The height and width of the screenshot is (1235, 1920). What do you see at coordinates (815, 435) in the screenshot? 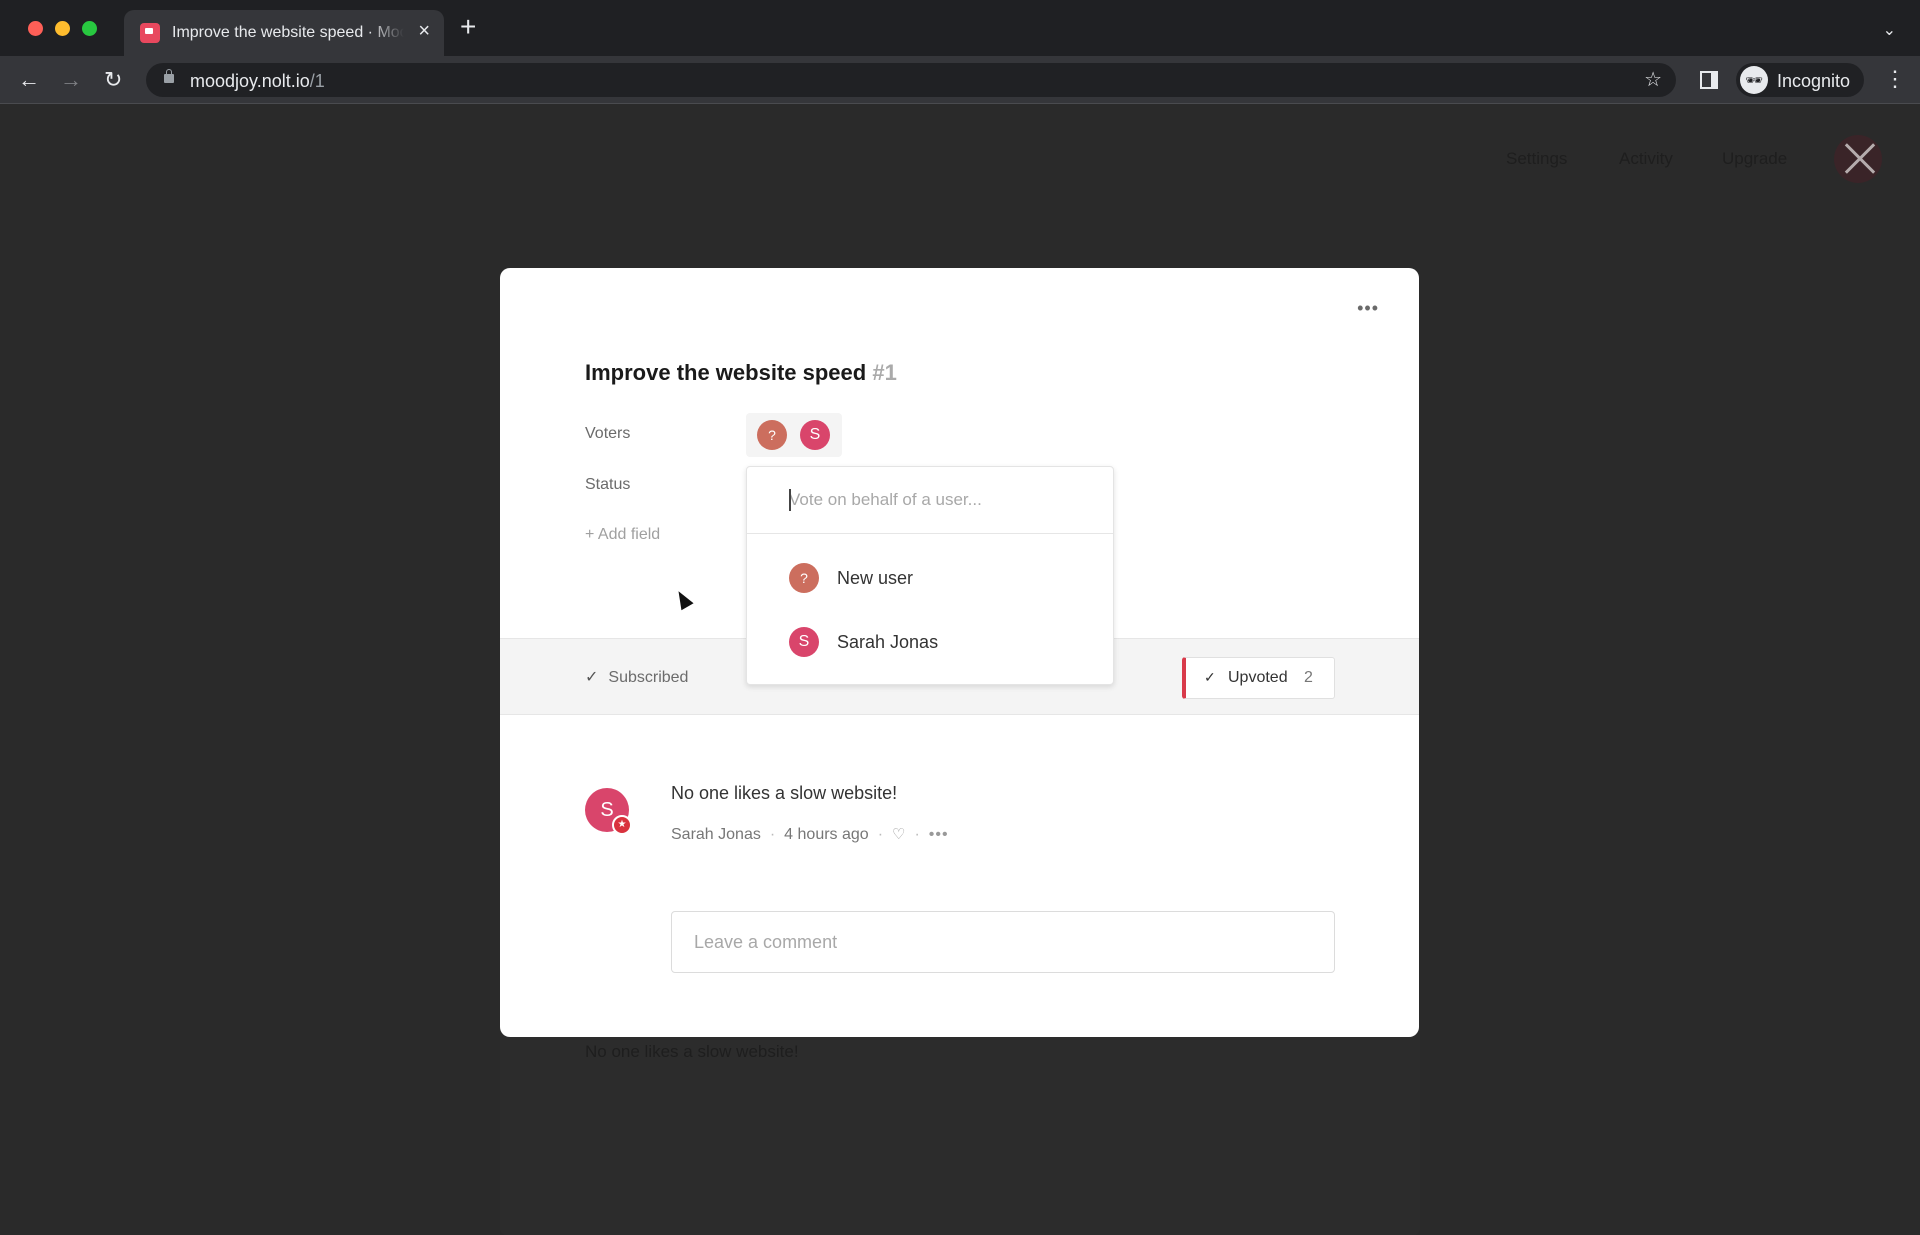
I see `voter-avatar: S` at bounding box center [815, 435].